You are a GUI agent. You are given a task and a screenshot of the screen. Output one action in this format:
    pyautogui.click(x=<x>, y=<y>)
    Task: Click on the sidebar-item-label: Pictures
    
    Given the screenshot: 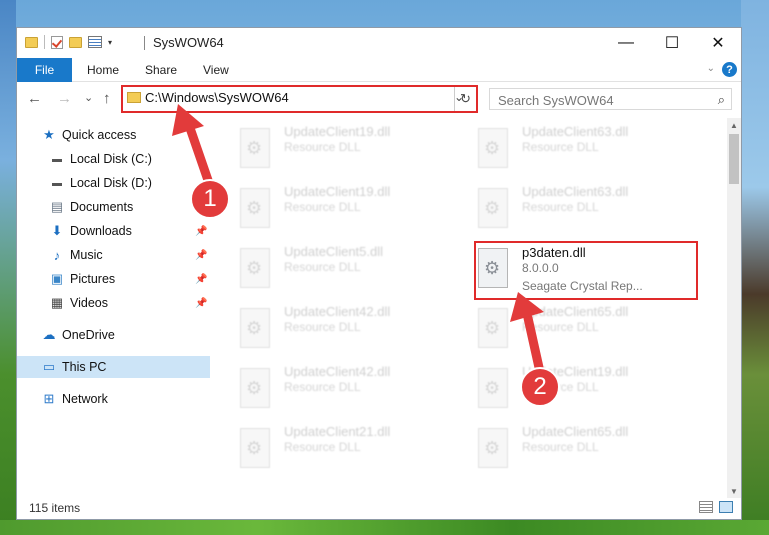 What is the action you would take?
    pyautogui.click(x=93, y=279)
    